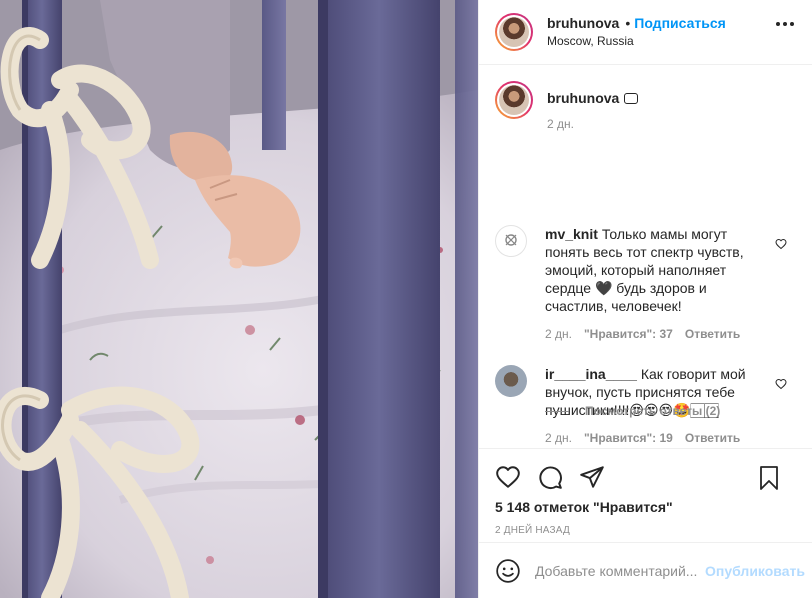 The image size is (812, 598). Describe the element at coordinates (628, 334) in the screenshot. I see `comment-likes: "Нравится": 37` at that location.